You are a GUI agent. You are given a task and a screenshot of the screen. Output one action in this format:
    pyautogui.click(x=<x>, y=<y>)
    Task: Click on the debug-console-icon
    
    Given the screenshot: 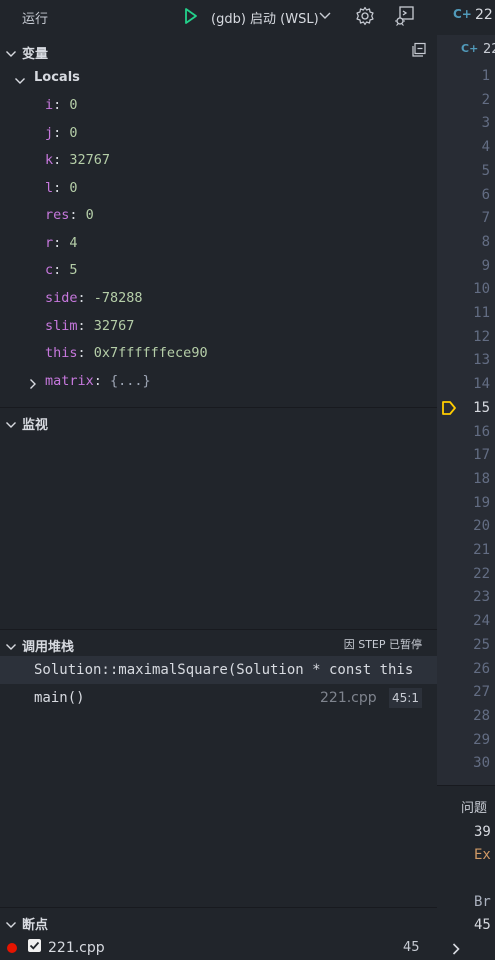 What is the action you would take?
    pyautogui.click(x=405, y=18)
    